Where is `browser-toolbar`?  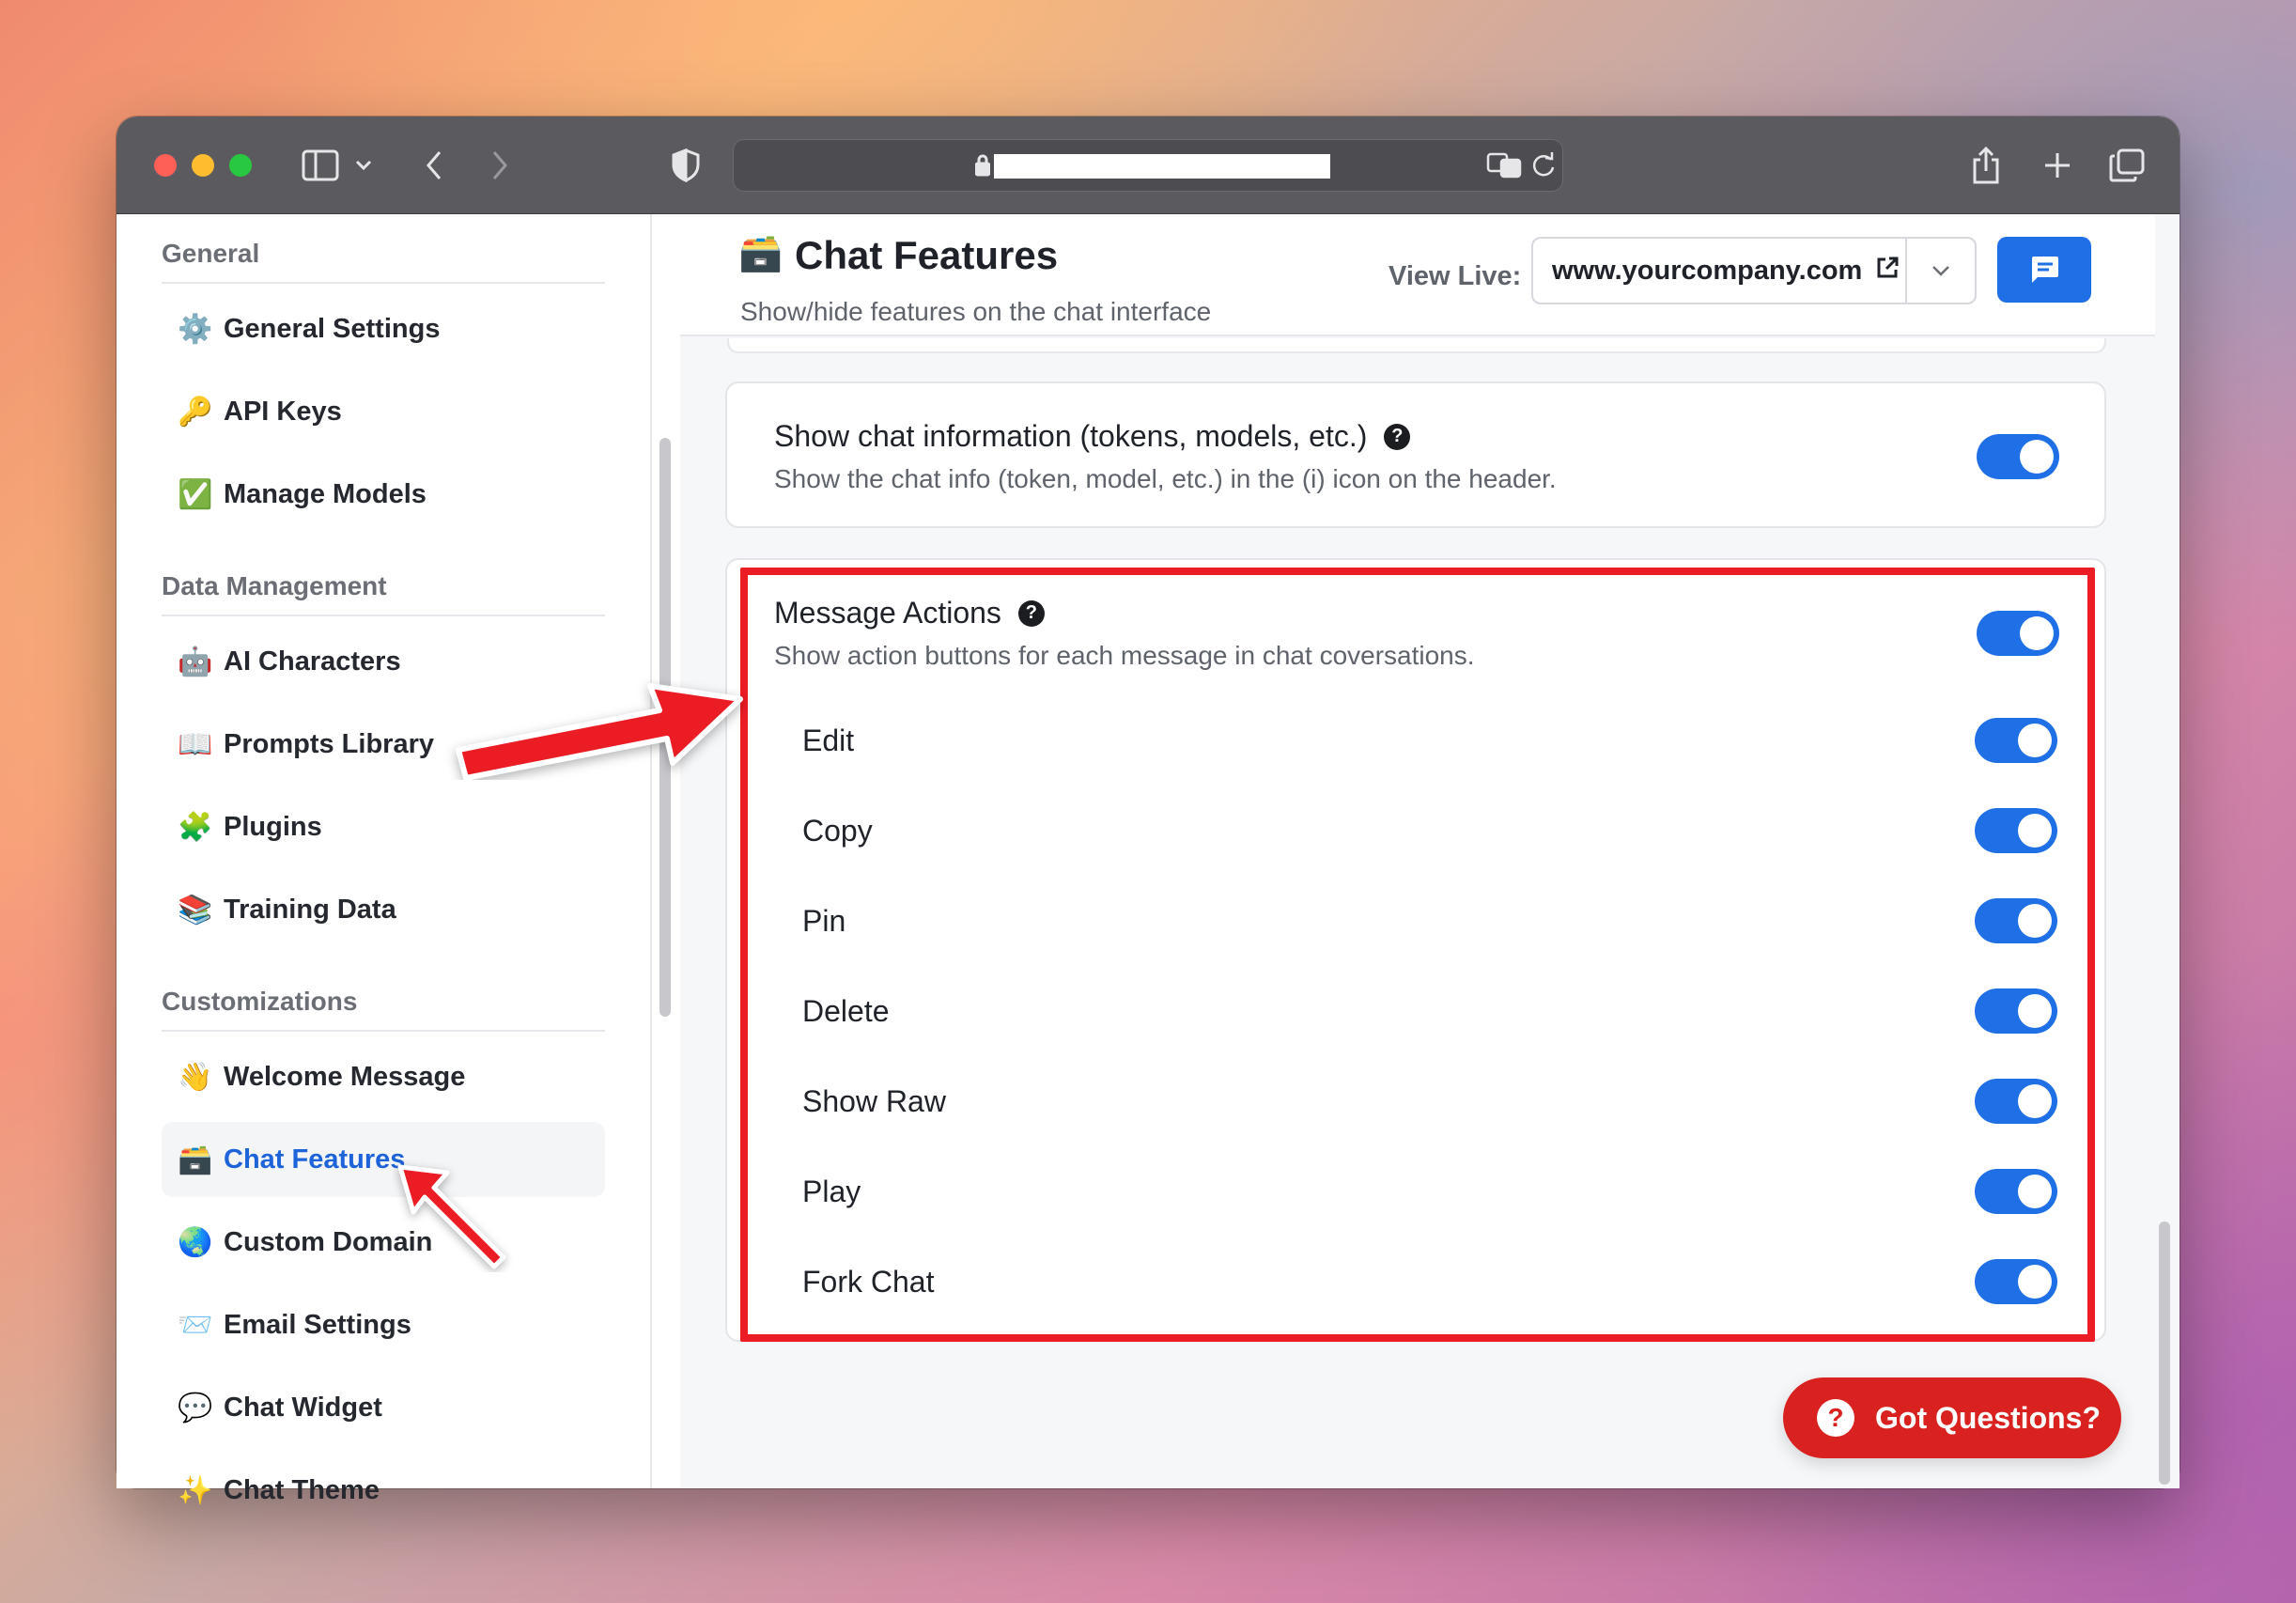
browser-toolbar is located at coordinates (1148, 165).